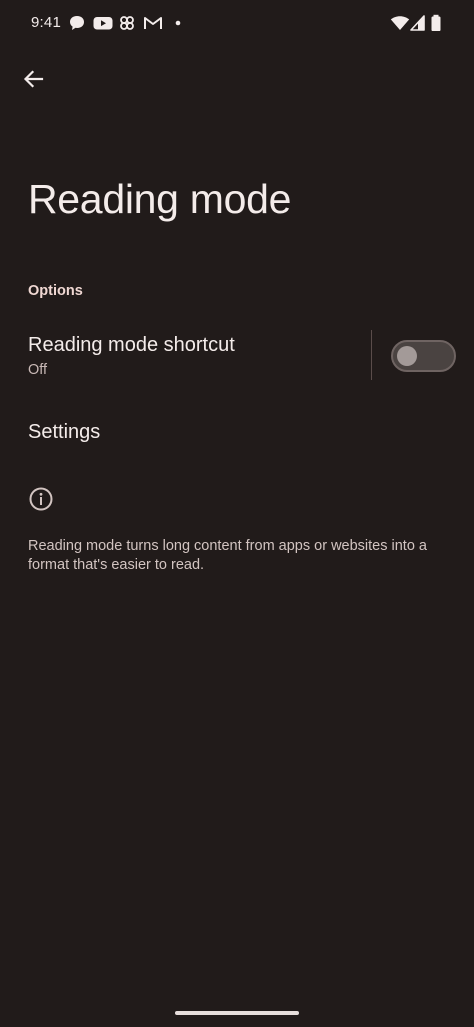 This screenshot has height=1027, width=474. I want to click on gesture-nav-handle, so click(237, 1013).